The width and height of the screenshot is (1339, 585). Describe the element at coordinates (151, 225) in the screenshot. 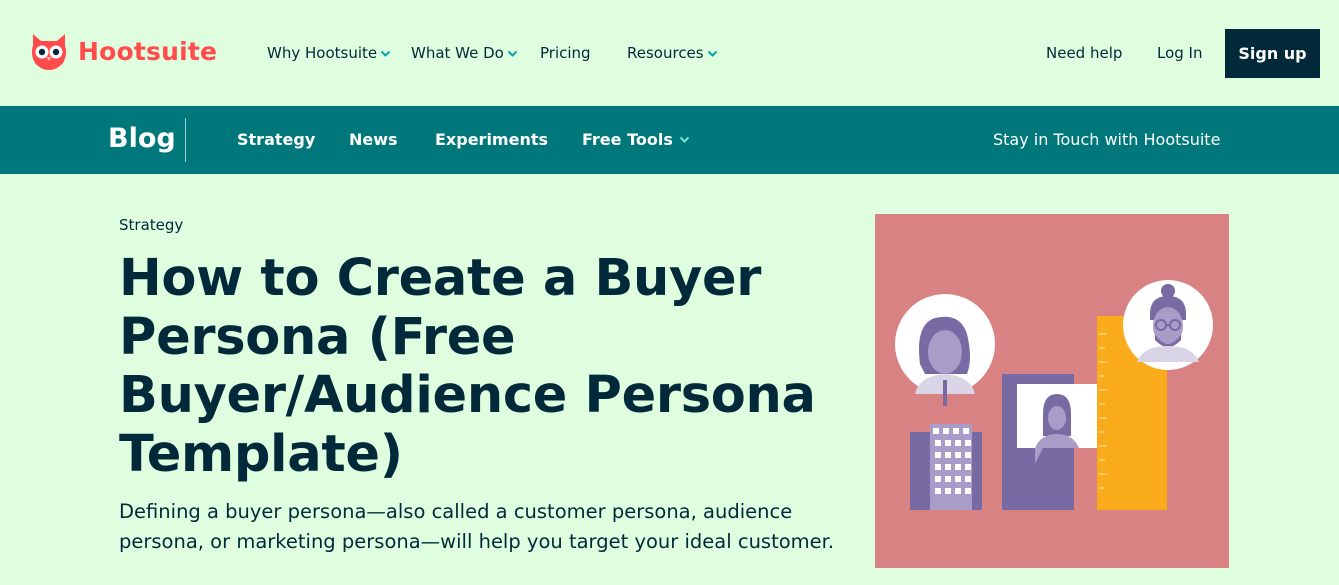

I see `article-category-link: Strategy` at that location.